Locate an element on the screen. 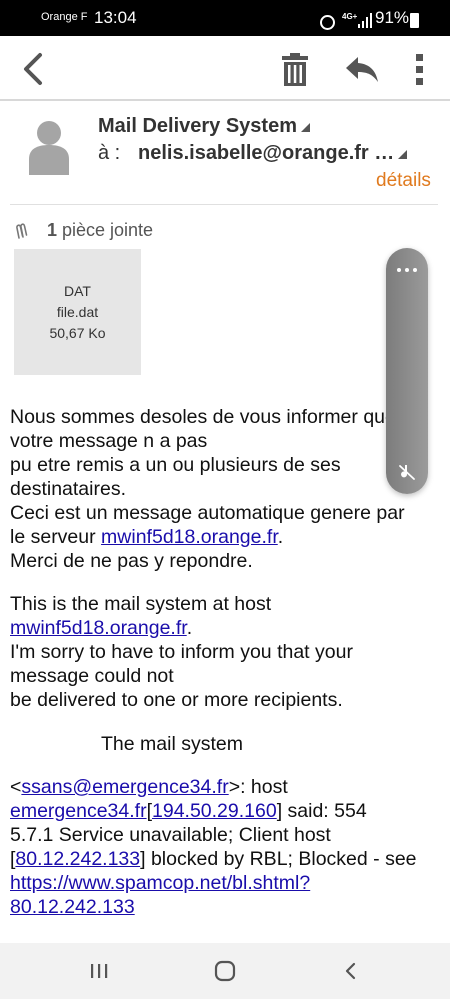 The image size is (450, 999). delete-button is located at coordinates (295, 69).